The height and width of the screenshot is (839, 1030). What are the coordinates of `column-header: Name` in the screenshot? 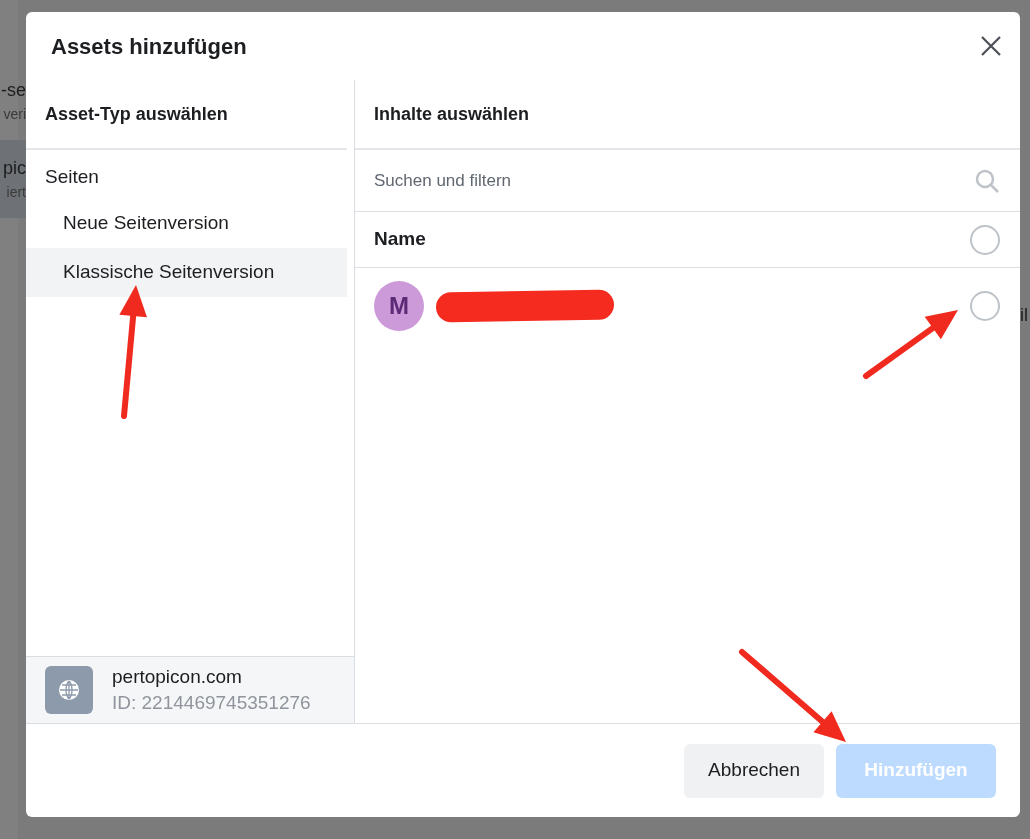 It's located at (400, 239).